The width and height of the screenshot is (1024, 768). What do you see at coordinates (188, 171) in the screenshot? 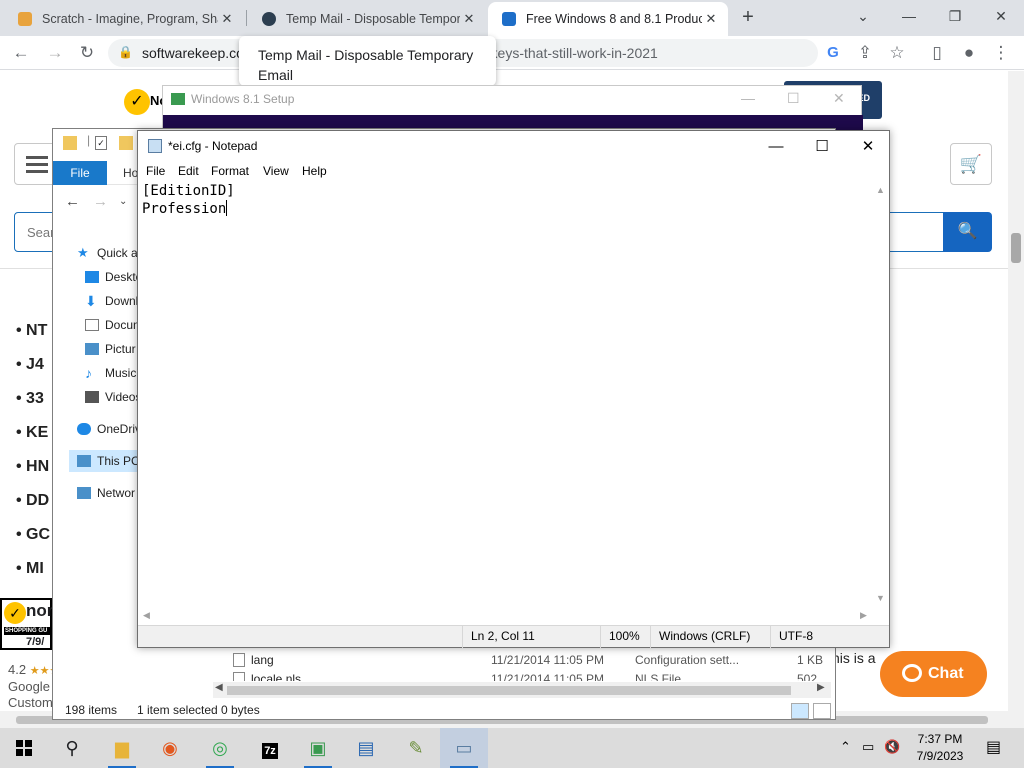
I see `menu-edit: Edit` at bounding box center [188, 171].